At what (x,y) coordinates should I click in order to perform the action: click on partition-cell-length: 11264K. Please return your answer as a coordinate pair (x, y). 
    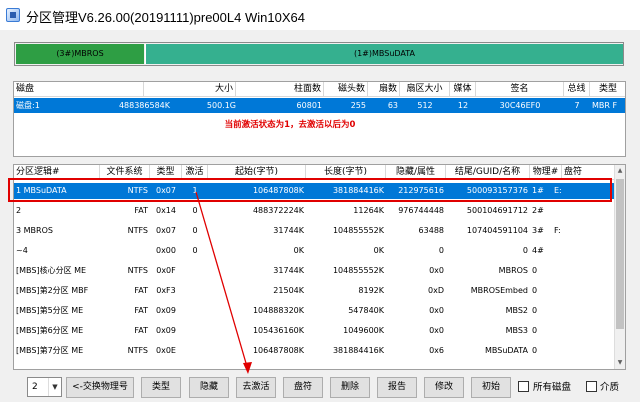
    Looking at the image, I should click on (368, 210).